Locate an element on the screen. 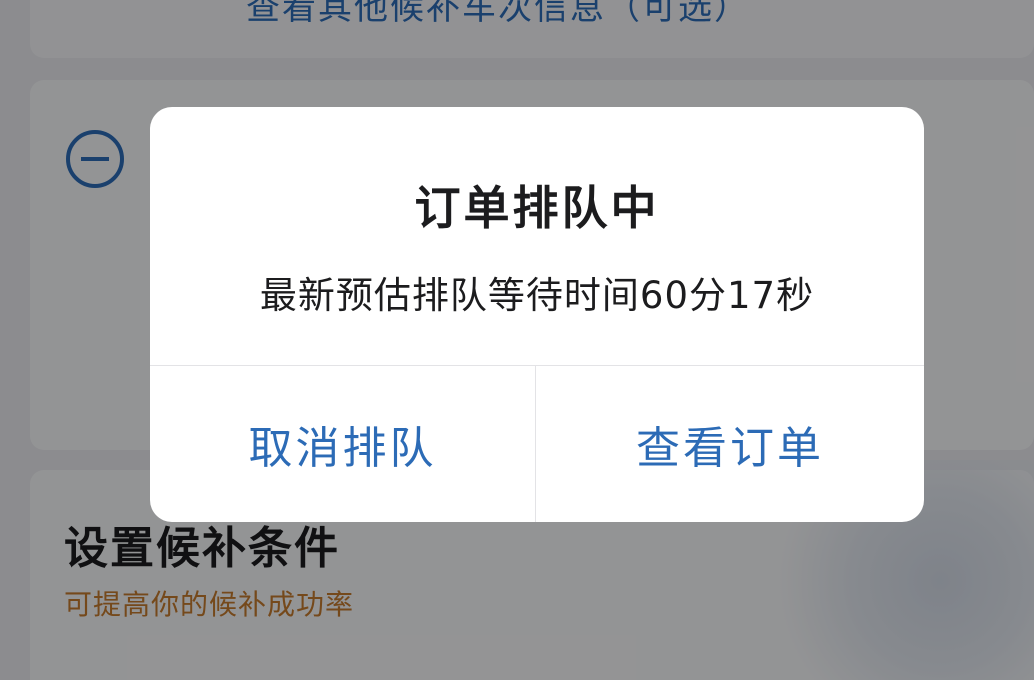 This screenshot has height=680, width=1034. view-order-button: 查看订单 is located at coordinates (730, 444).